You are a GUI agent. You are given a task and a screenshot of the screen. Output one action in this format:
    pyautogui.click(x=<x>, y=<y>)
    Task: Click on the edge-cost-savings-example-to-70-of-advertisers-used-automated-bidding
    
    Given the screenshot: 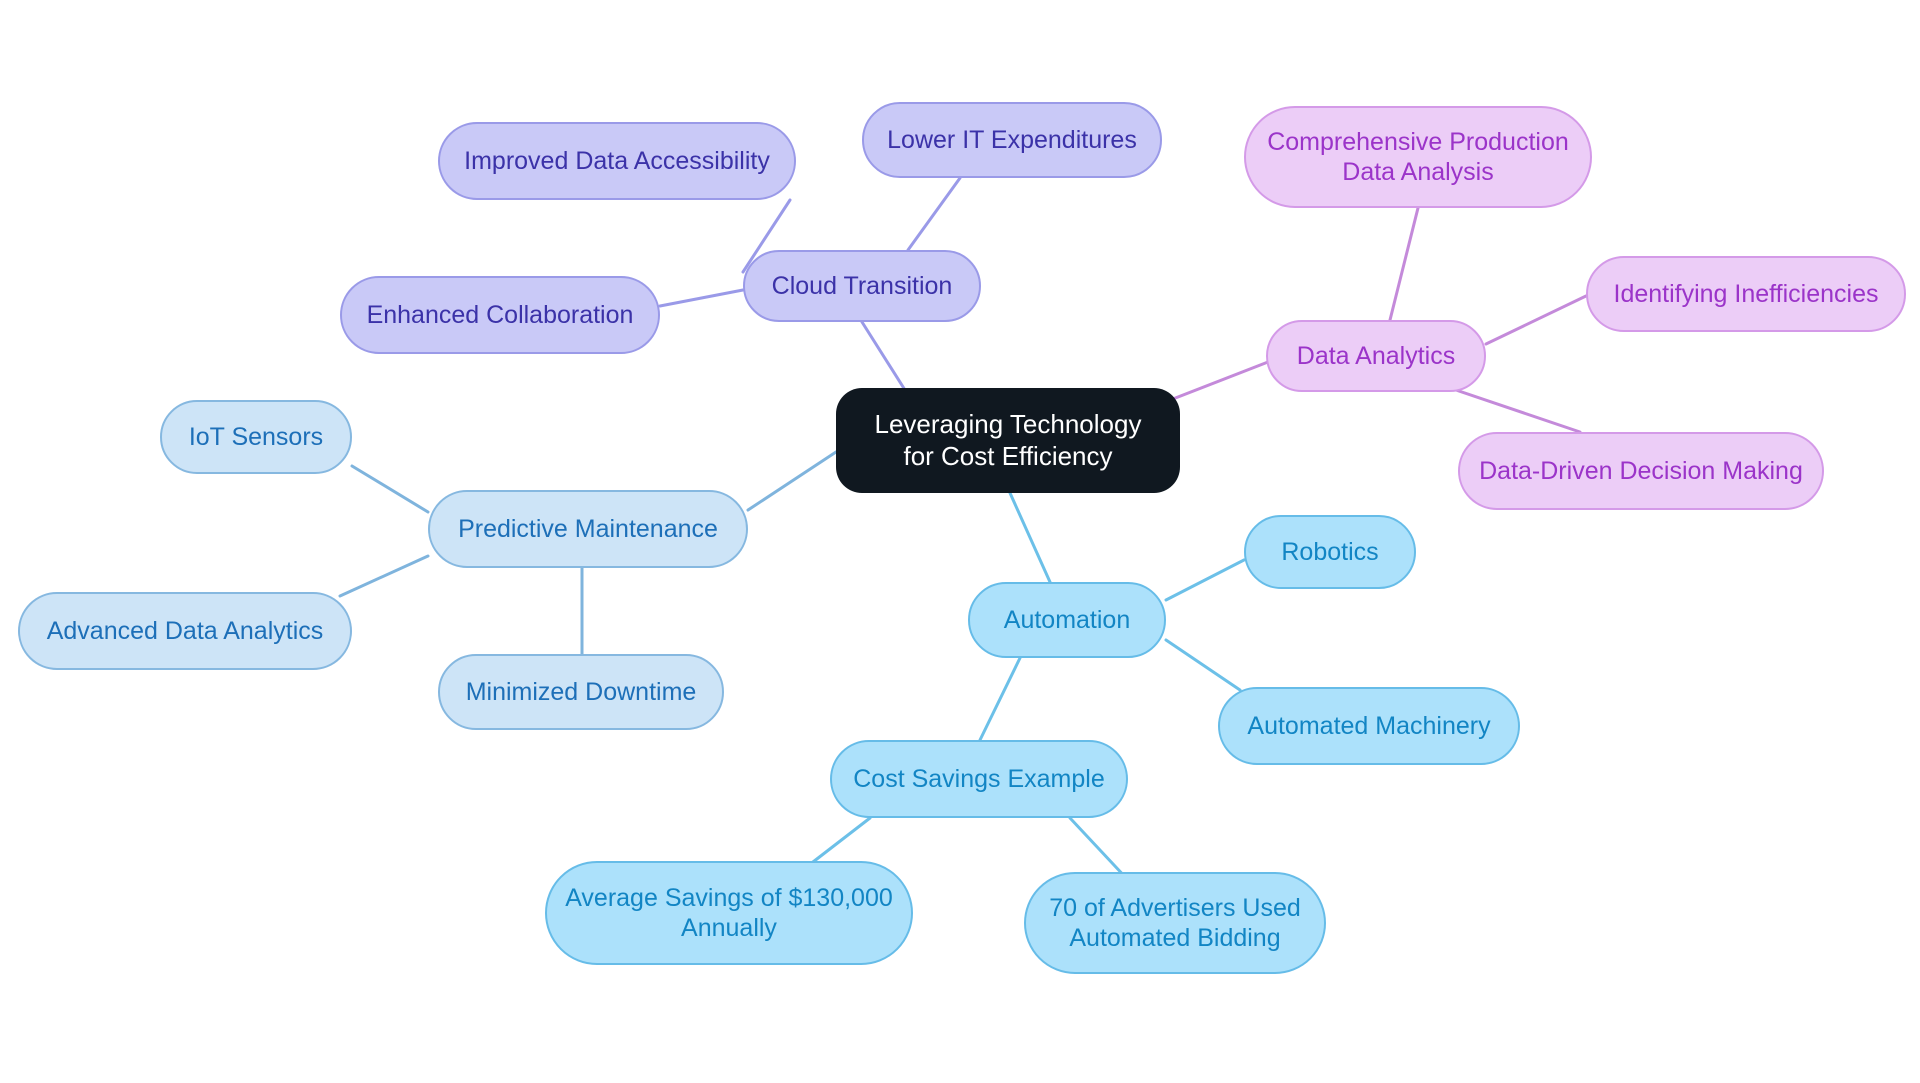 What is the action you would take?
    pyautogui.click(x=1099, y=849)
    